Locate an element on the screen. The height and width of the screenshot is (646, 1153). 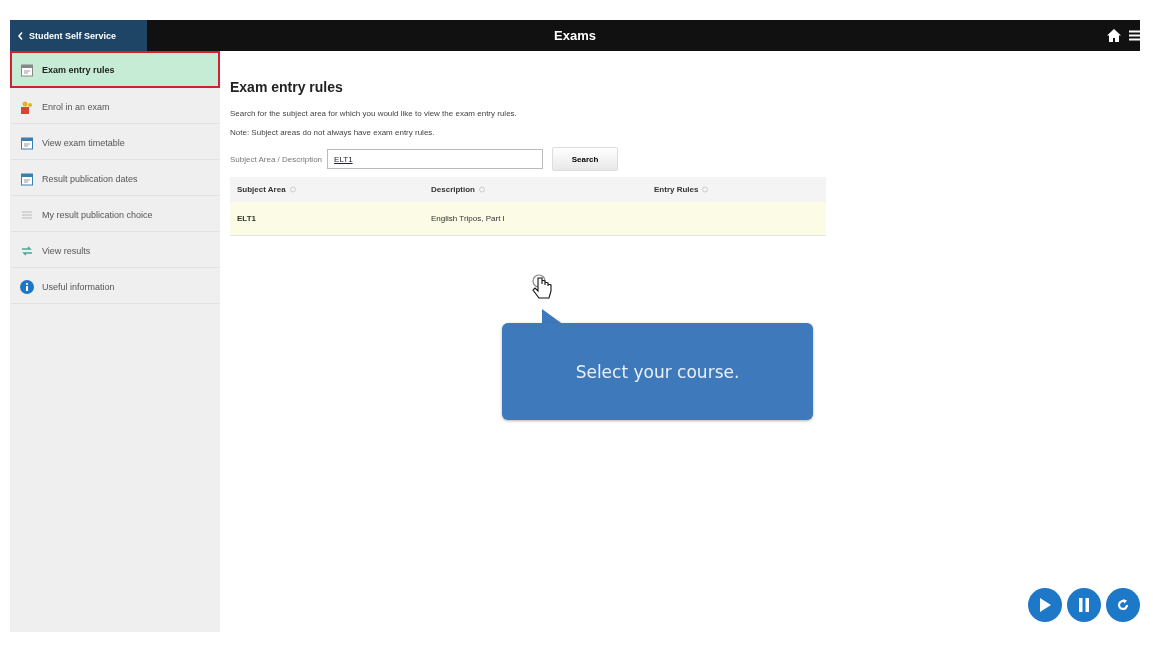
timetable-icon is located at coordinates (27, 142).